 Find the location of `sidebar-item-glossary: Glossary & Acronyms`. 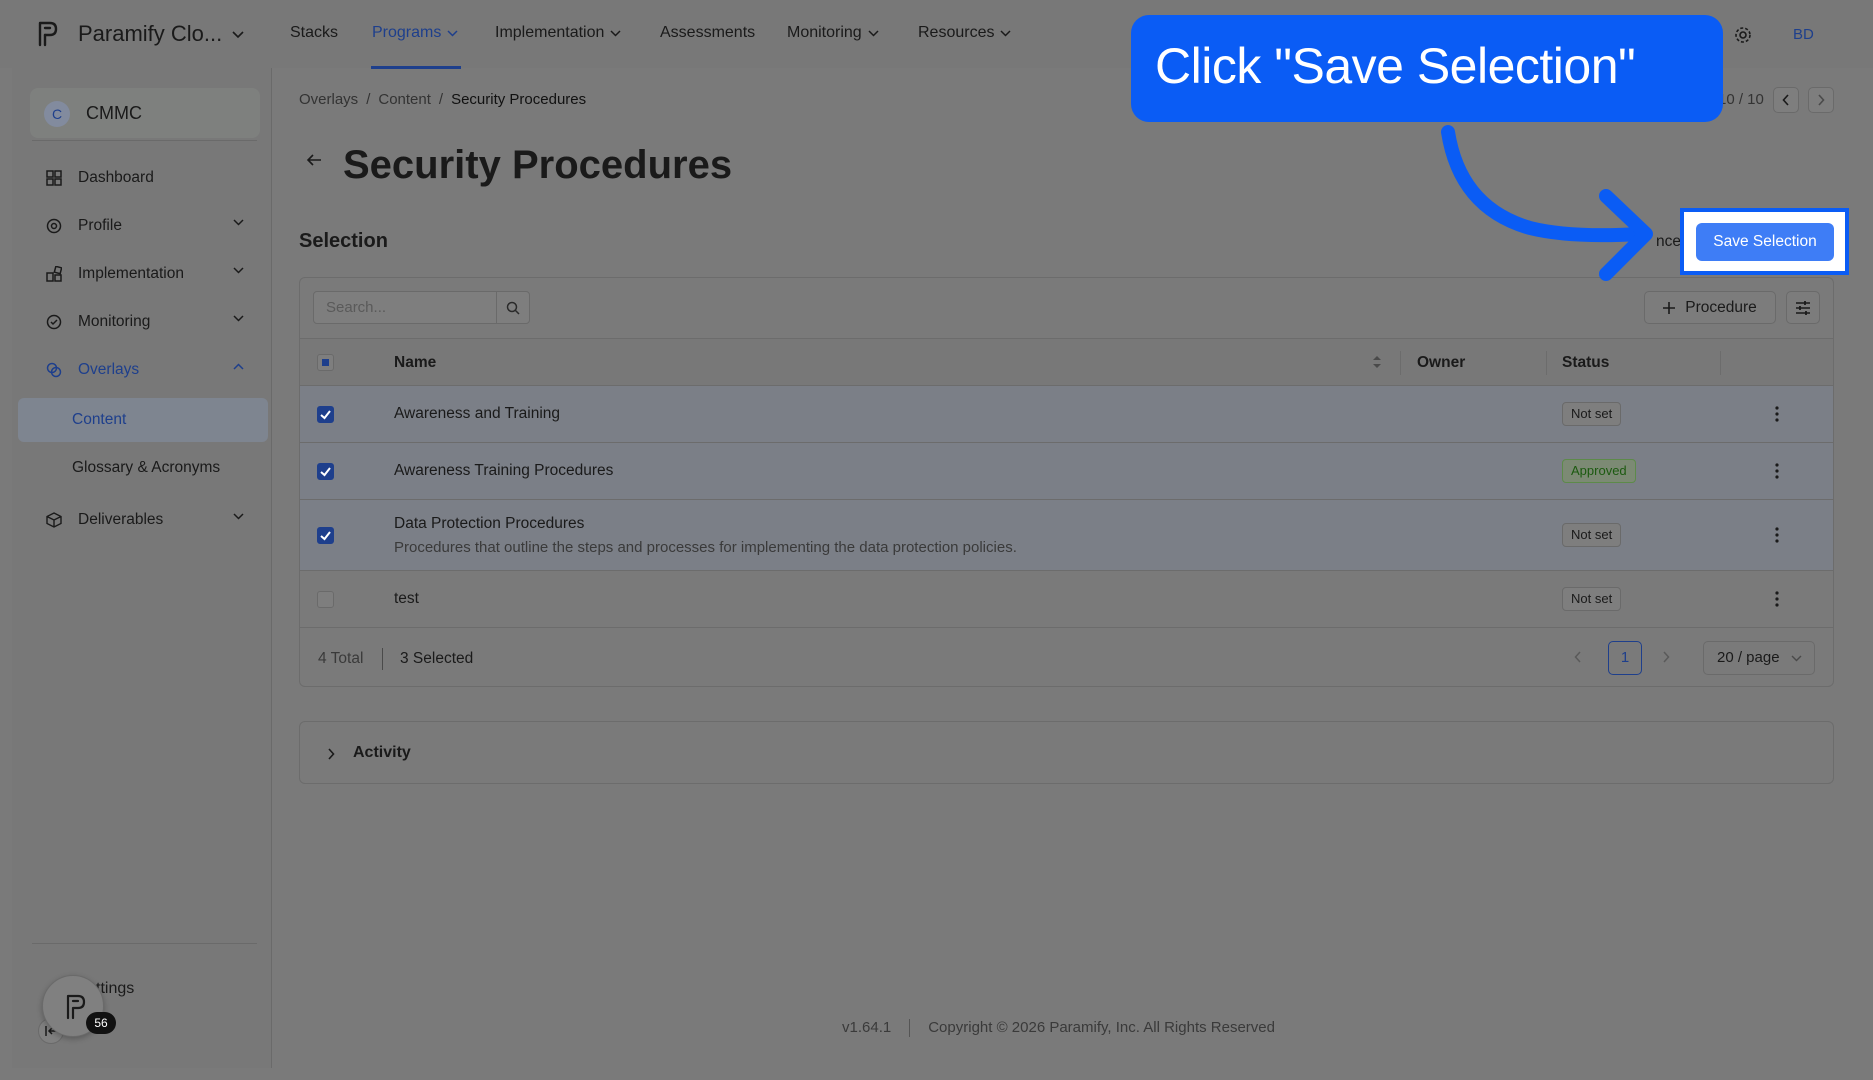

sidebar-item-glossary: Glossary & Acronyms is located at coordinates (143, 468).